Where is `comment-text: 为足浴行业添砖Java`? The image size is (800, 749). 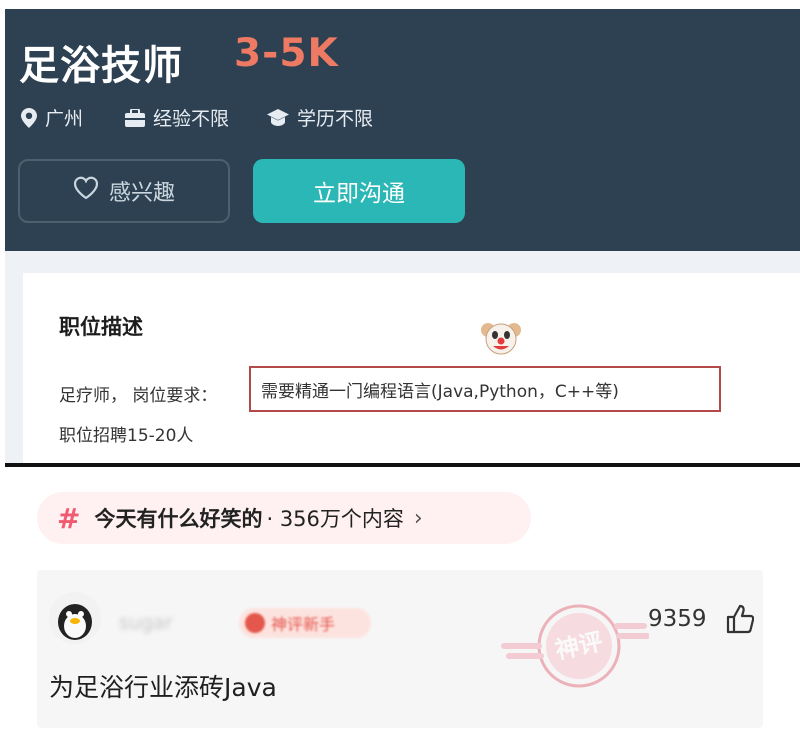 comment-text: 为足浴行业添砖Java is located at coordinates (163, 687).